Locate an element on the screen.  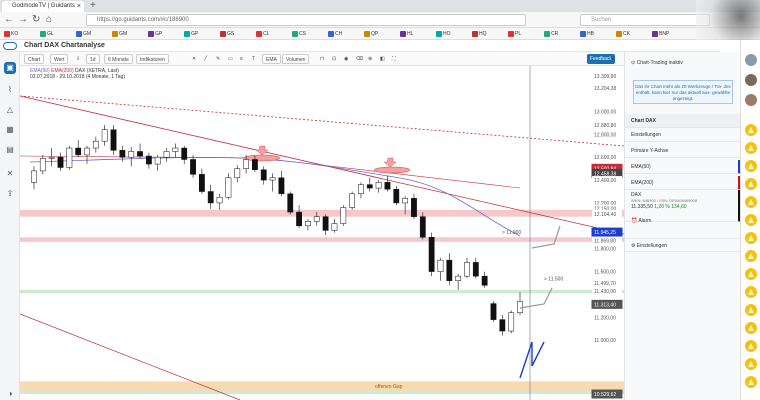
volume-button: Volumen is located at coordinates (296, 59).